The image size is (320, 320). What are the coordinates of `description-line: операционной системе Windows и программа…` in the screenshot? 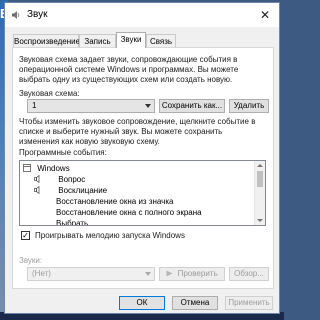 It's located at (129, 69).